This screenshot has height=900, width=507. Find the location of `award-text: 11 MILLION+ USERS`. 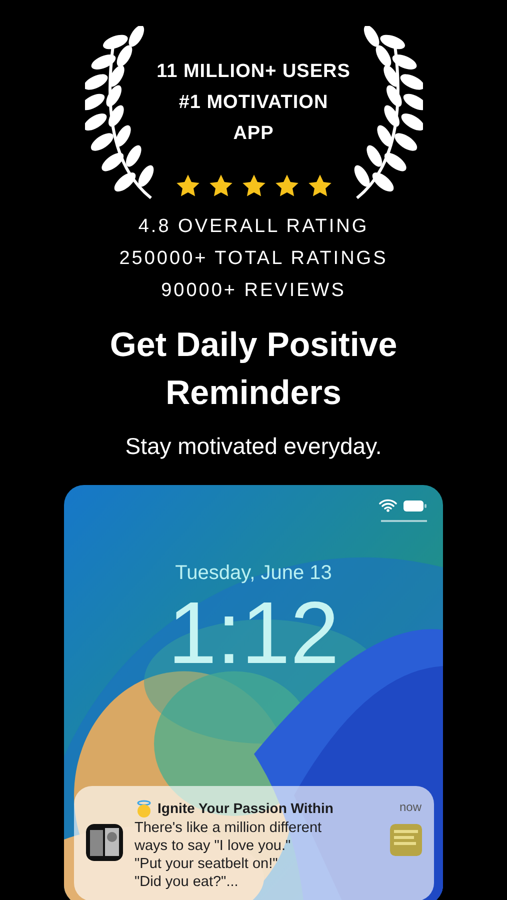

award-text: 11 MILLION+ USERS is located at coordinates (253, 72).